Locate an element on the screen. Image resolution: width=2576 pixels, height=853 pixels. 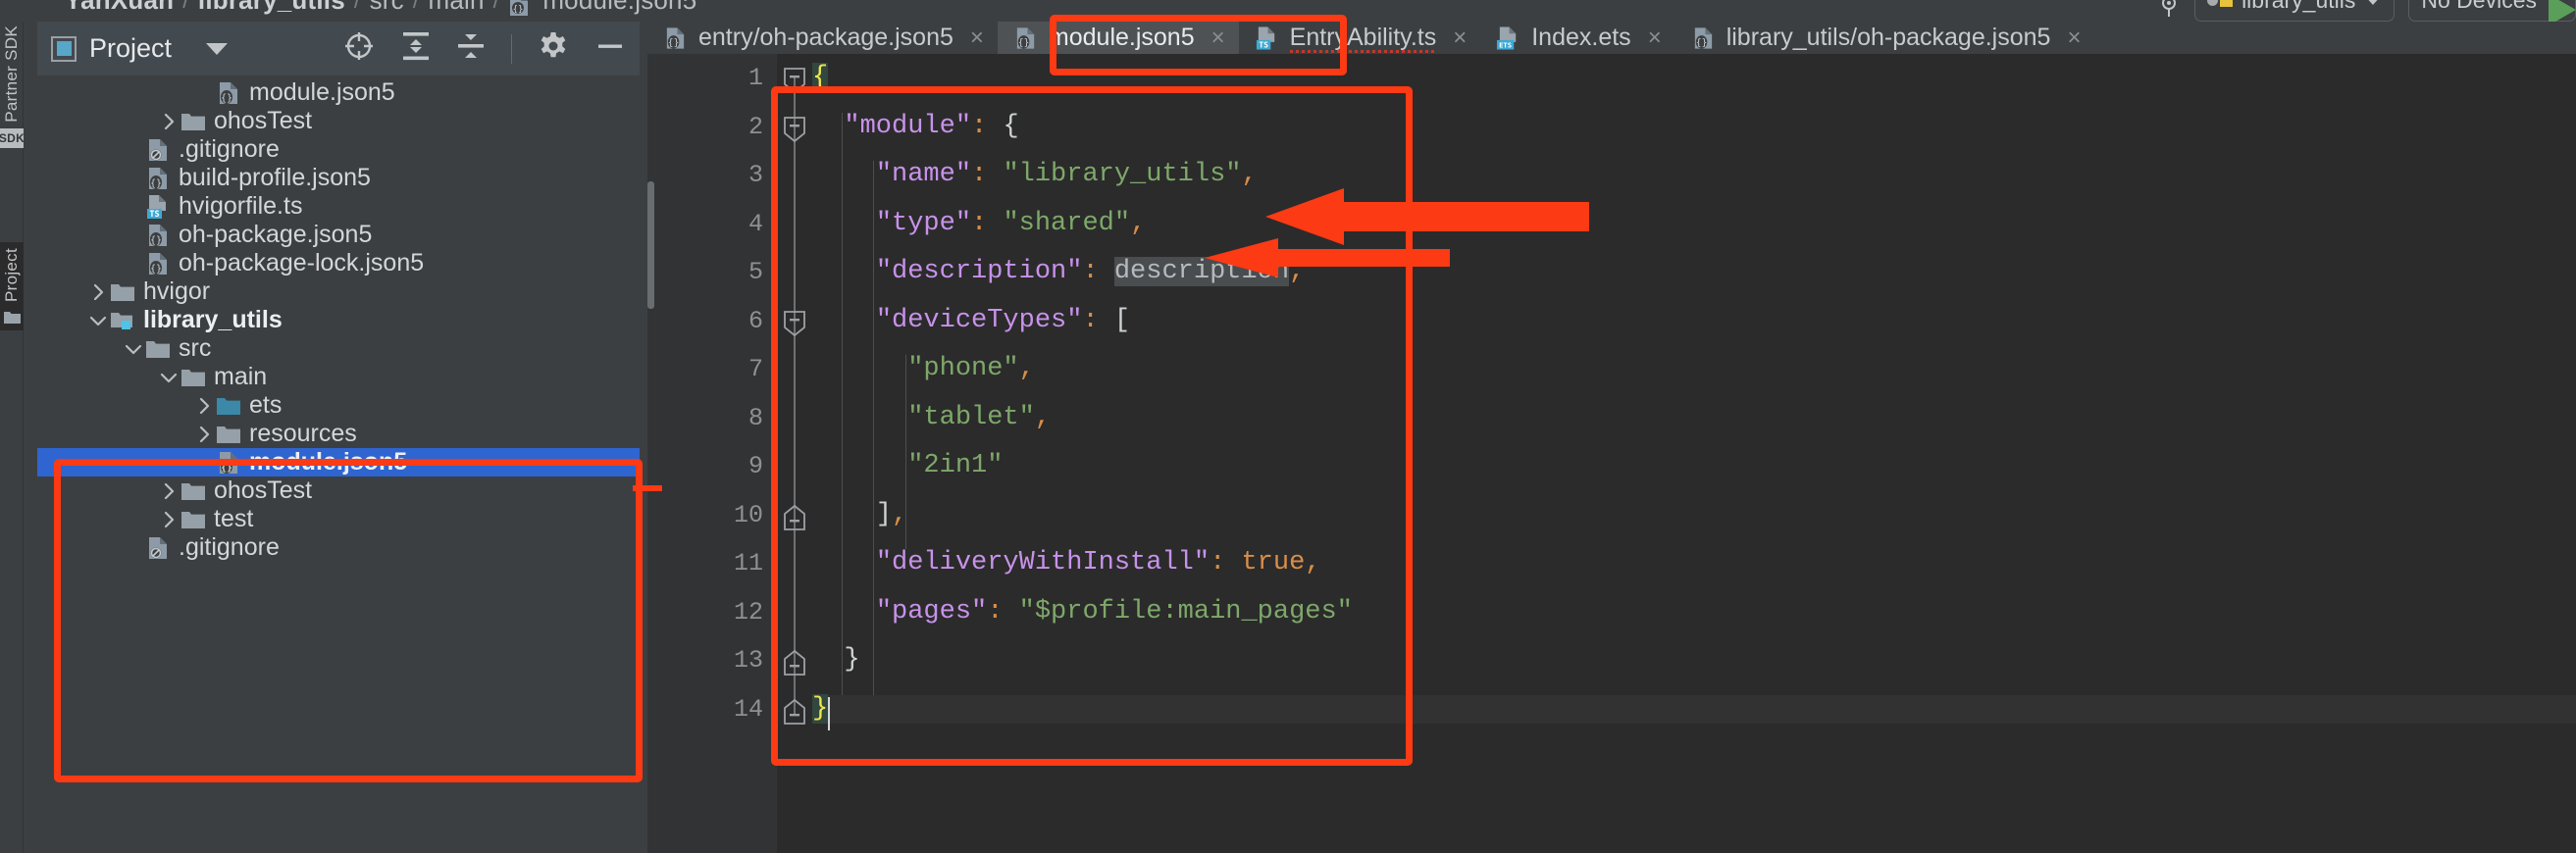
editor-tab-entry-oh-package-json5: {} entry/oh-package.json5 × is located at coordinates (822, 38).